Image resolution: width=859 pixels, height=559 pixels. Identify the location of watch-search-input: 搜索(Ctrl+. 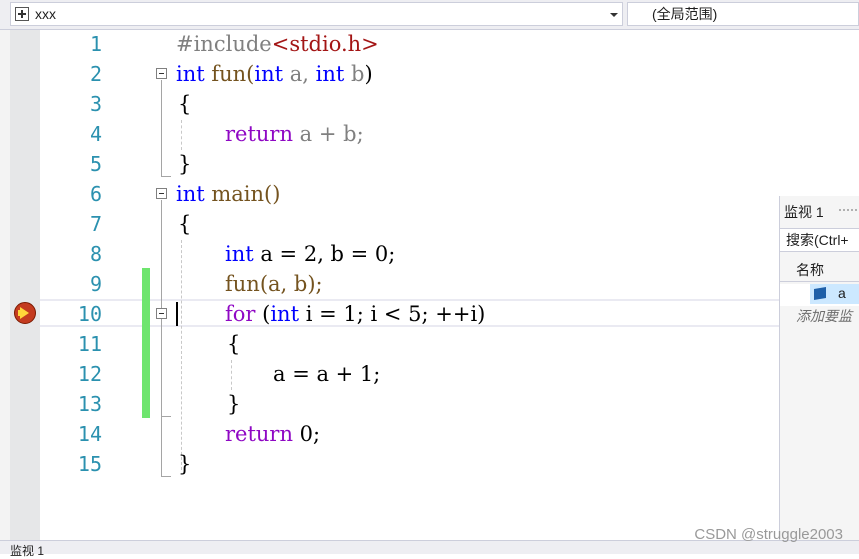
(819, 240).